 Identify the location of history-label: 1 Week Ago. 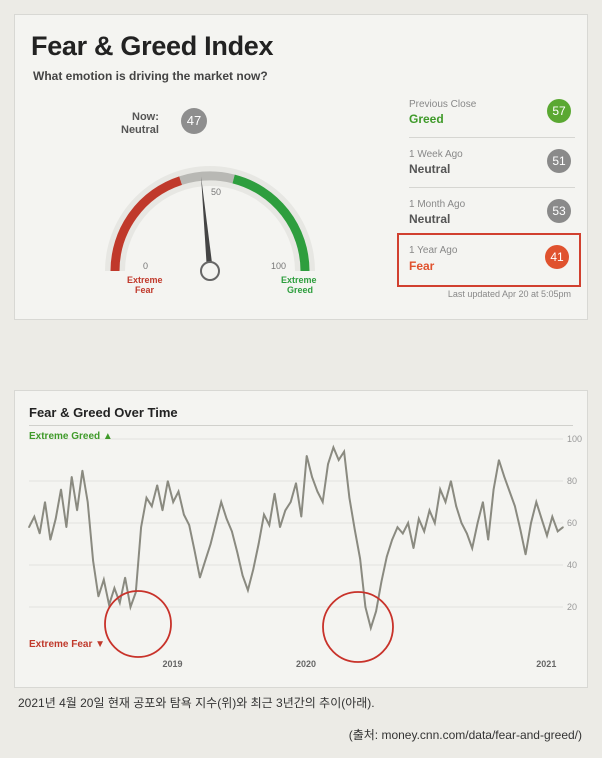
(436, 154).